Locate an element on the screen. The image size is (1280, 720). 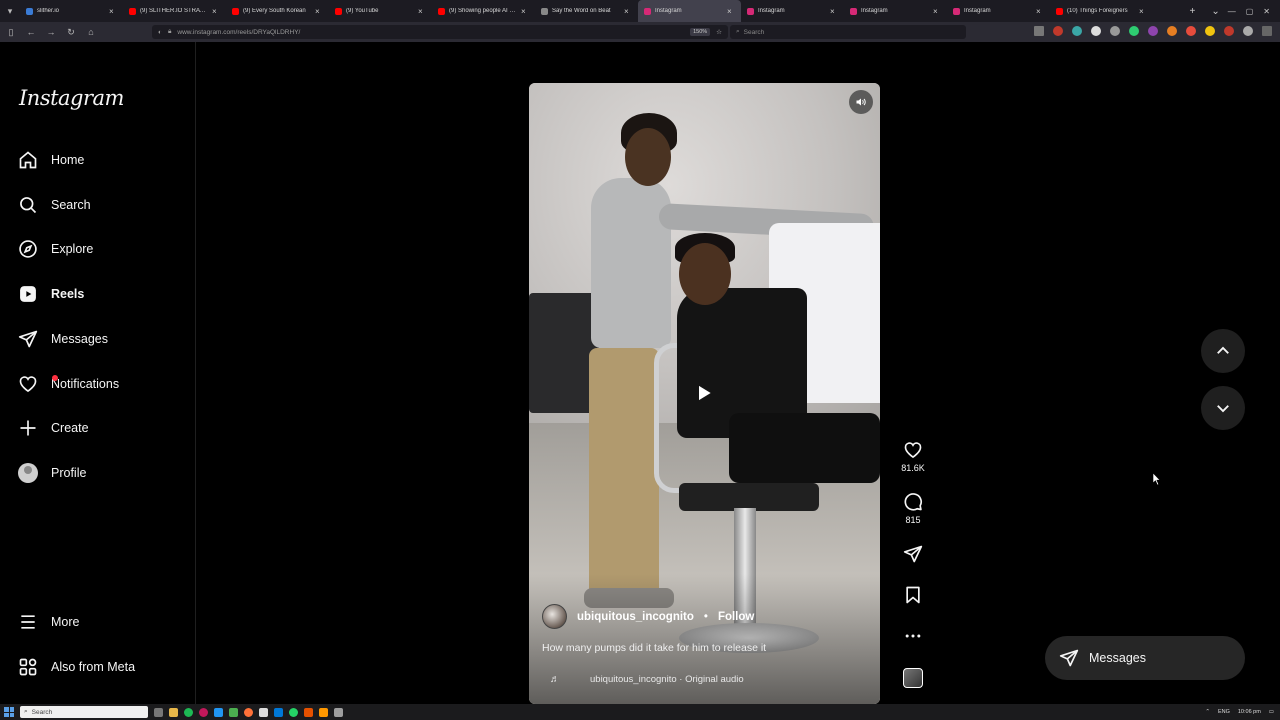
taskbar-search: ⌕ Search is located at coordinates (84, 712).